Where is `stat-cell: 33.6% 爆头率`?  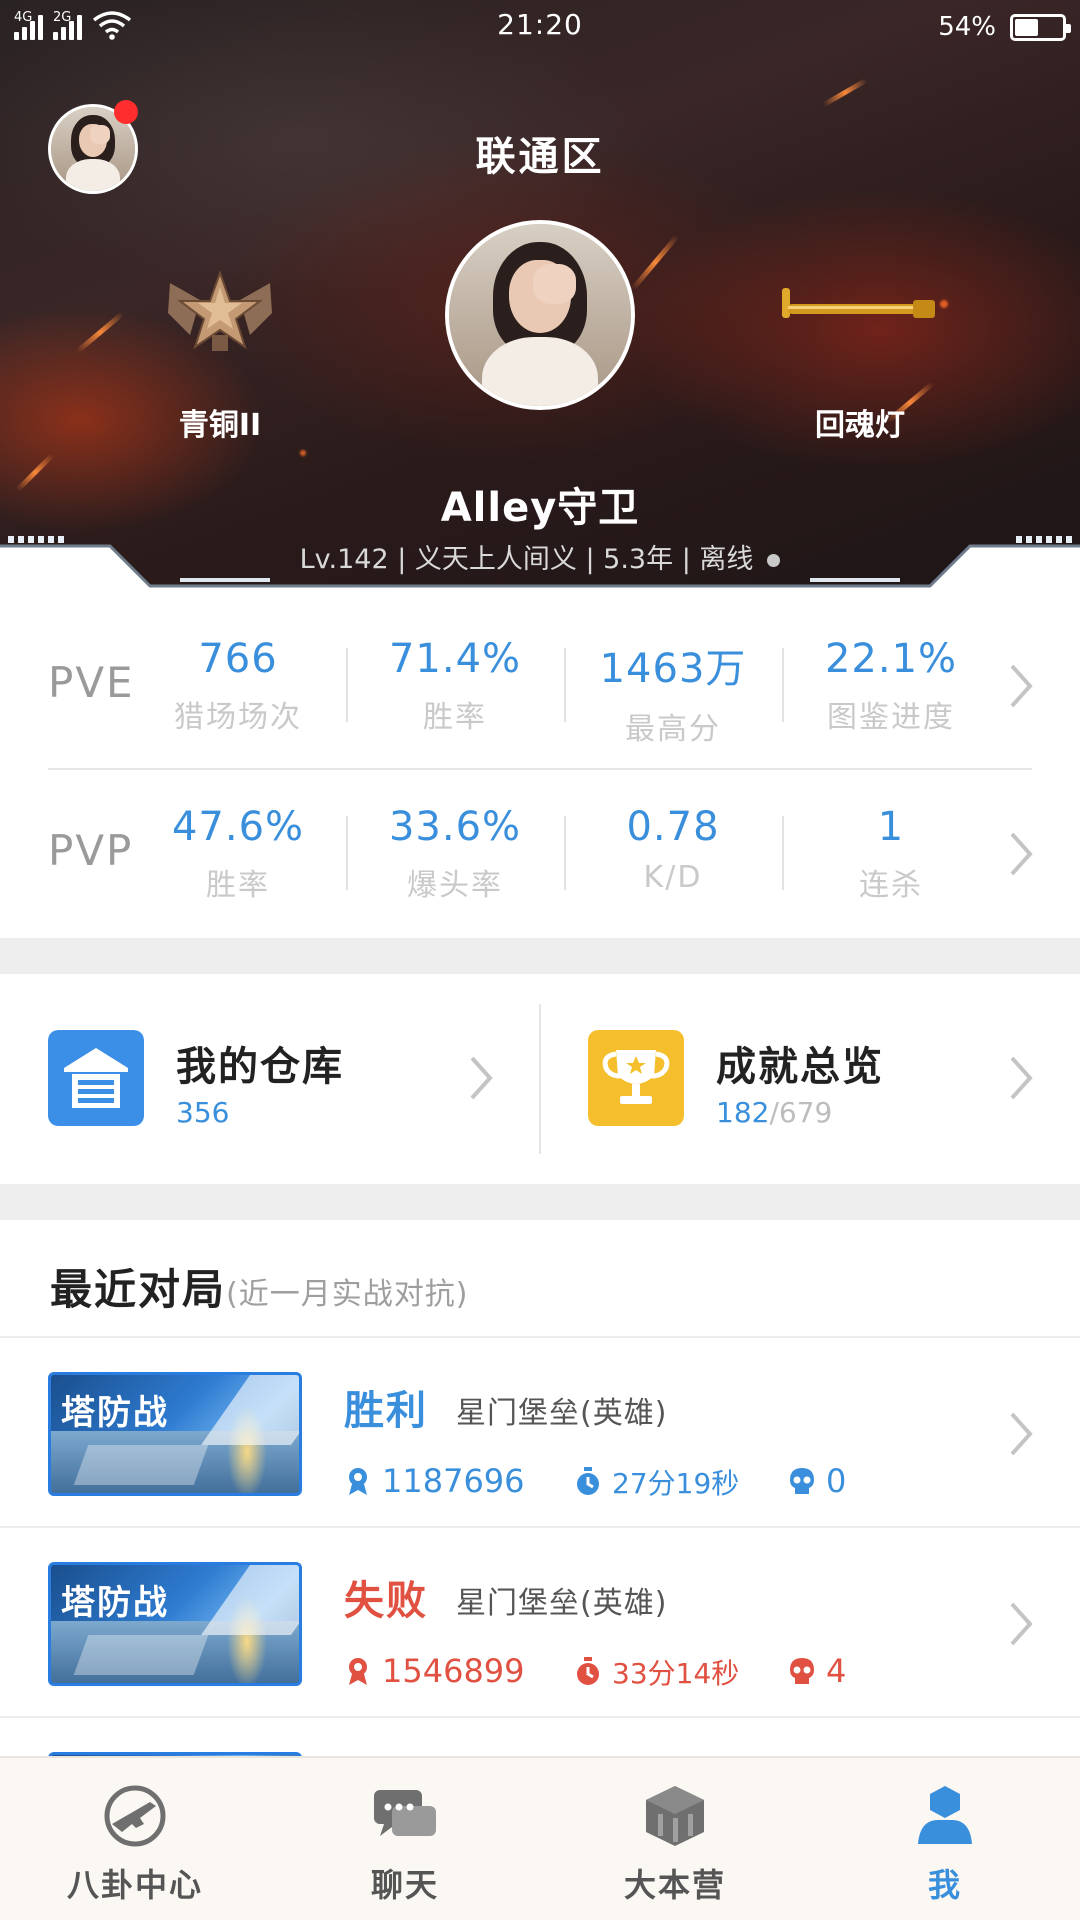
stat-cell: 33.6% 爆头率 is located at coordinates (455, 854).